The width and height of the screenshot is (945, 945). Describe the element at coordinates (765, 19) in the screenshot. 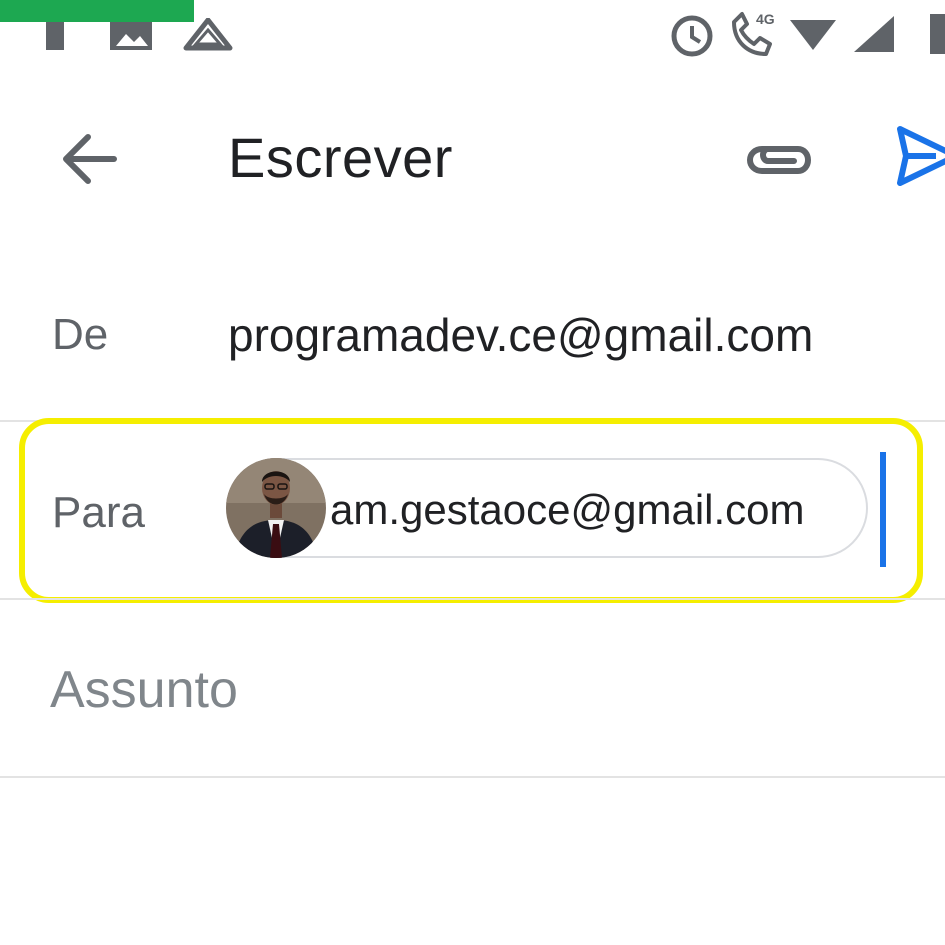

I see `network-badge: 4G` at that location.